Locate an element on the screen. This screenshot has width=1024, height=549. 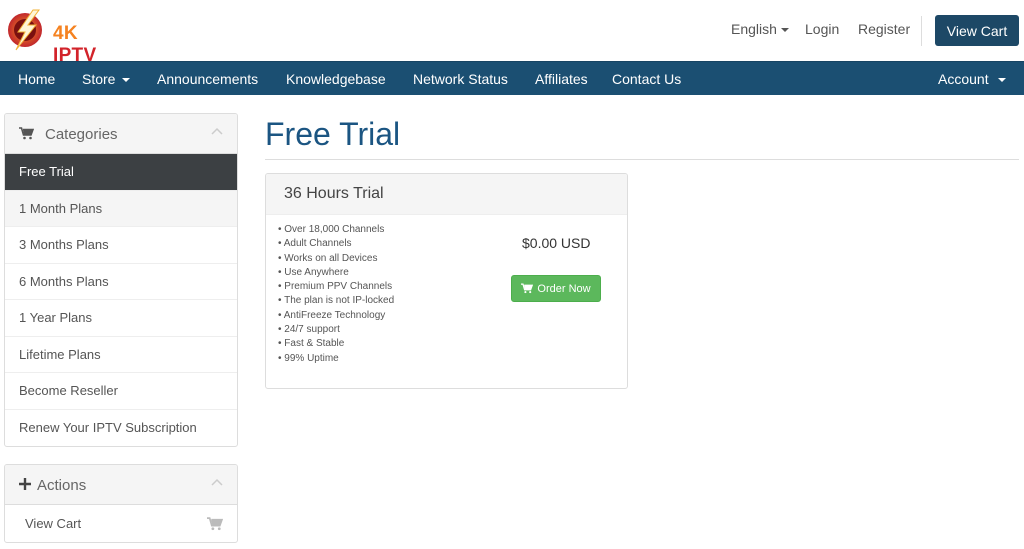
register-link: Register is located at coordinates (884, 29).